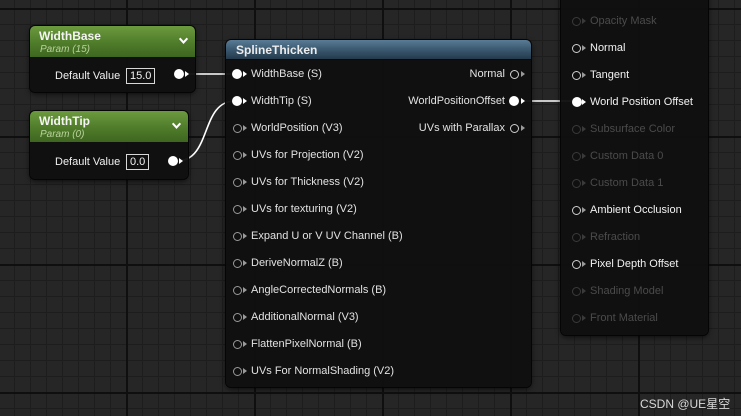 This screenshot has width=741, height=416. What do you see at coordinates (576, 264) in the screenshot?
I see `material-pin-pixel-depth-offset` at bounding box center [576, 264].